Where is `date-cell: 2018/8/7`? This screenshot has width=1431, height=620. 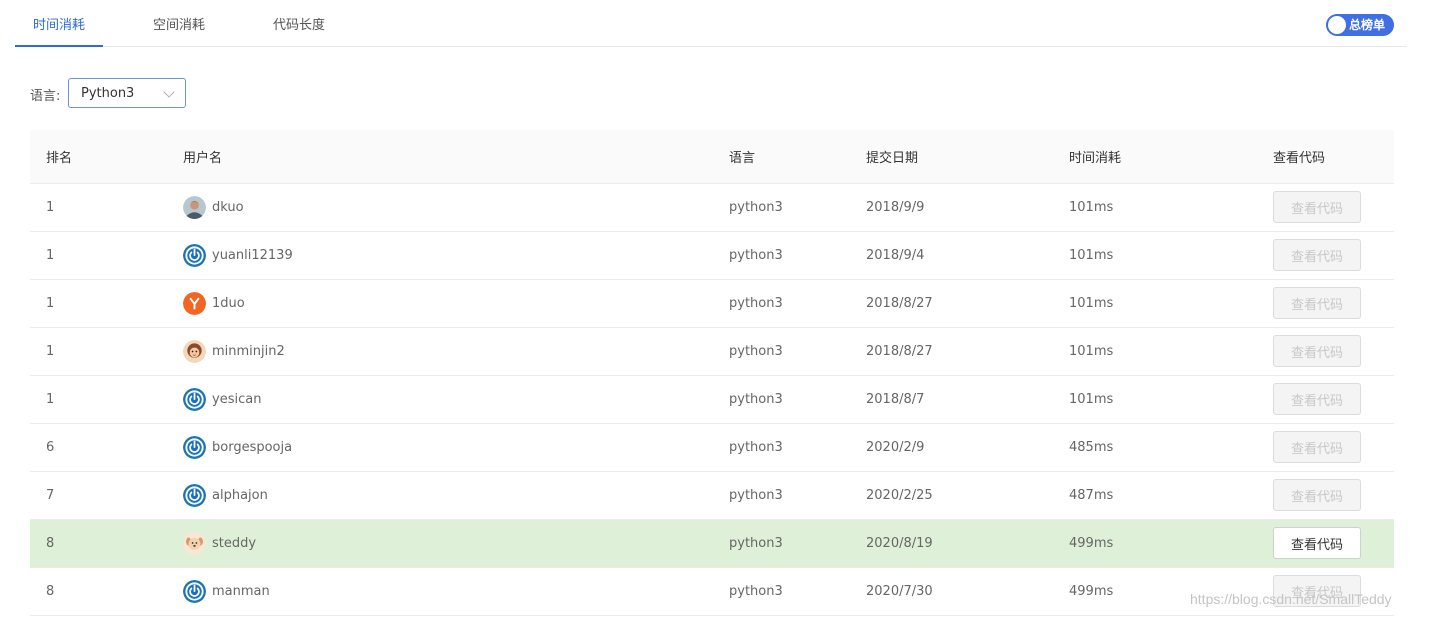 date-cell: 2018/8/7 is located at coordinates (951, 399).